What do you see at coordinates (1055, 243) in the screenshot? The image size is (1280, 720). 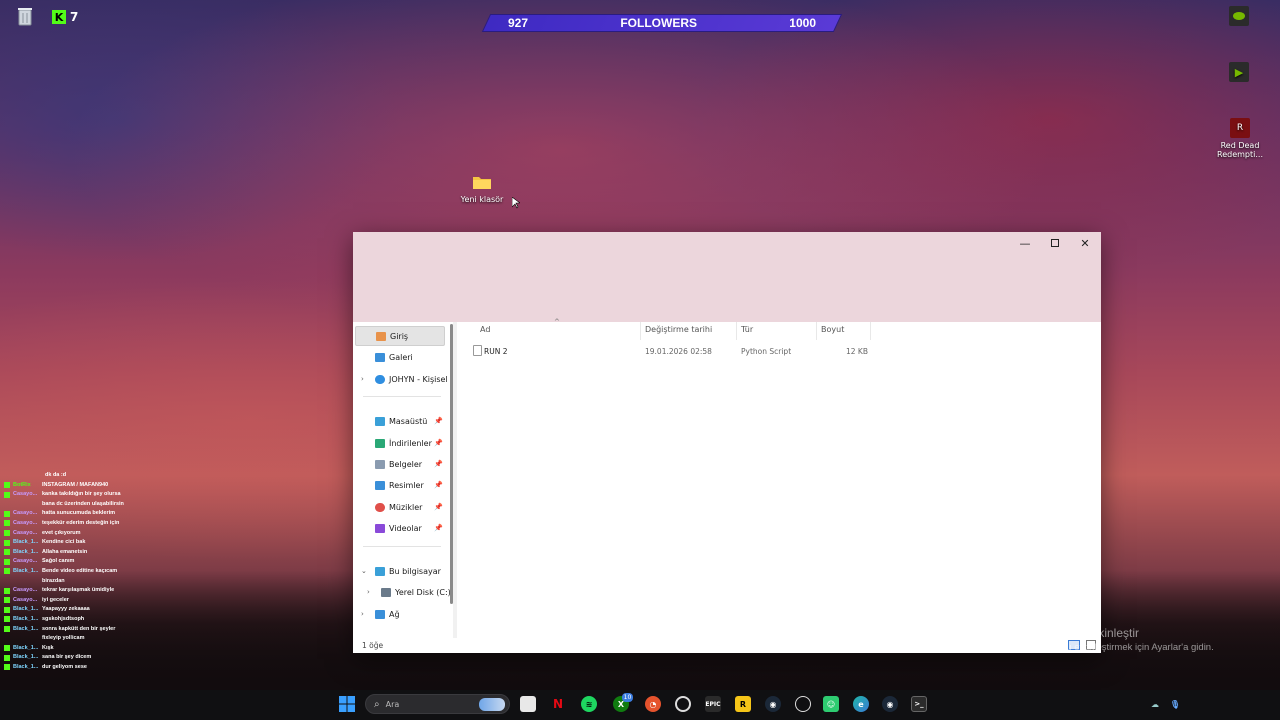 I see `maximize-button` at bounding box center [1055, 243].